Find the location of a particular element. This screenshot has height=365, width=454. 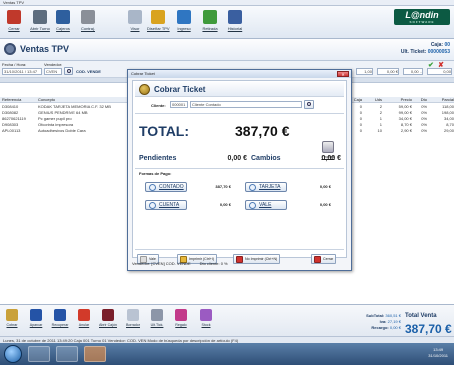

bottom-abrir-cajón-button: Abrir Cajón is located at coordinates (108, 318).